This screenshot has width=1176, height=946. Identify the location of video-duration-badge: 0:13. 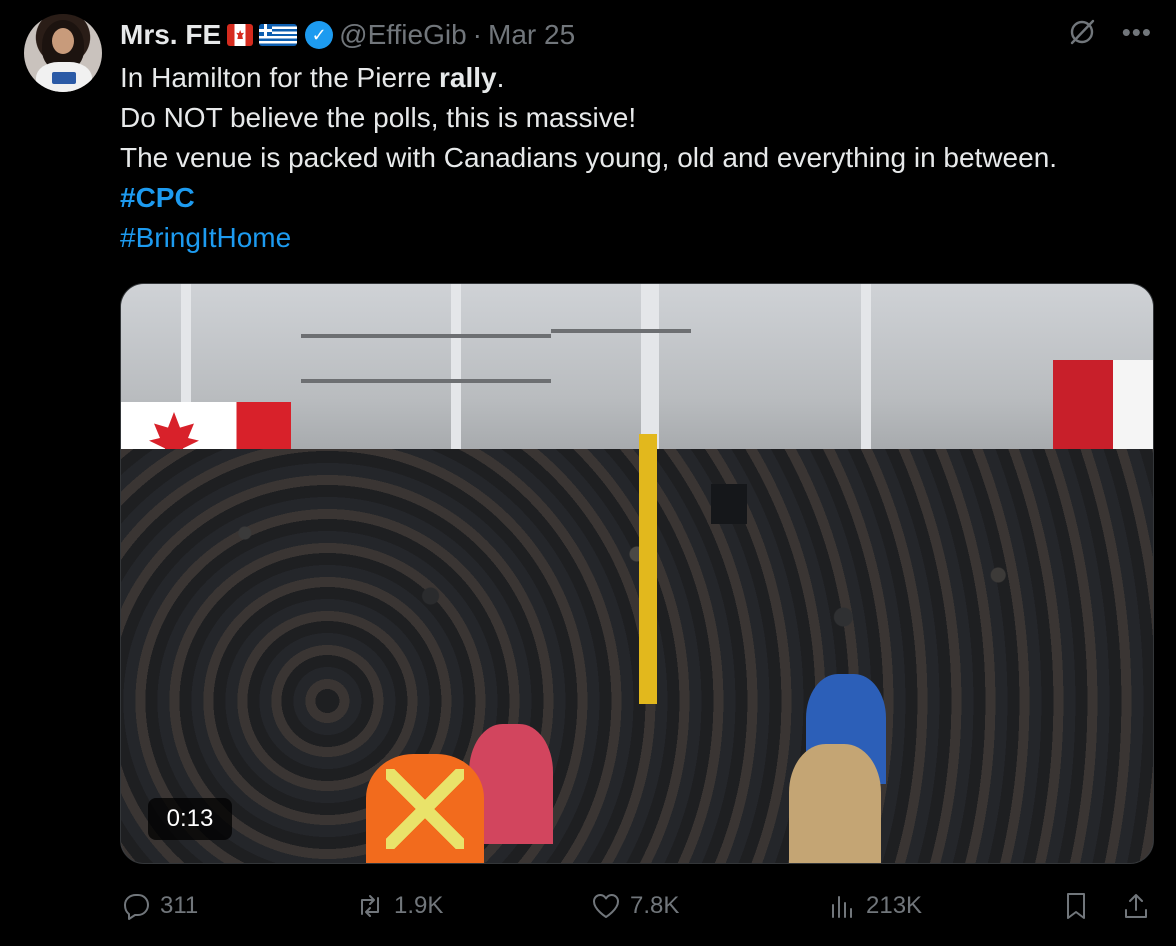
(190, 819).